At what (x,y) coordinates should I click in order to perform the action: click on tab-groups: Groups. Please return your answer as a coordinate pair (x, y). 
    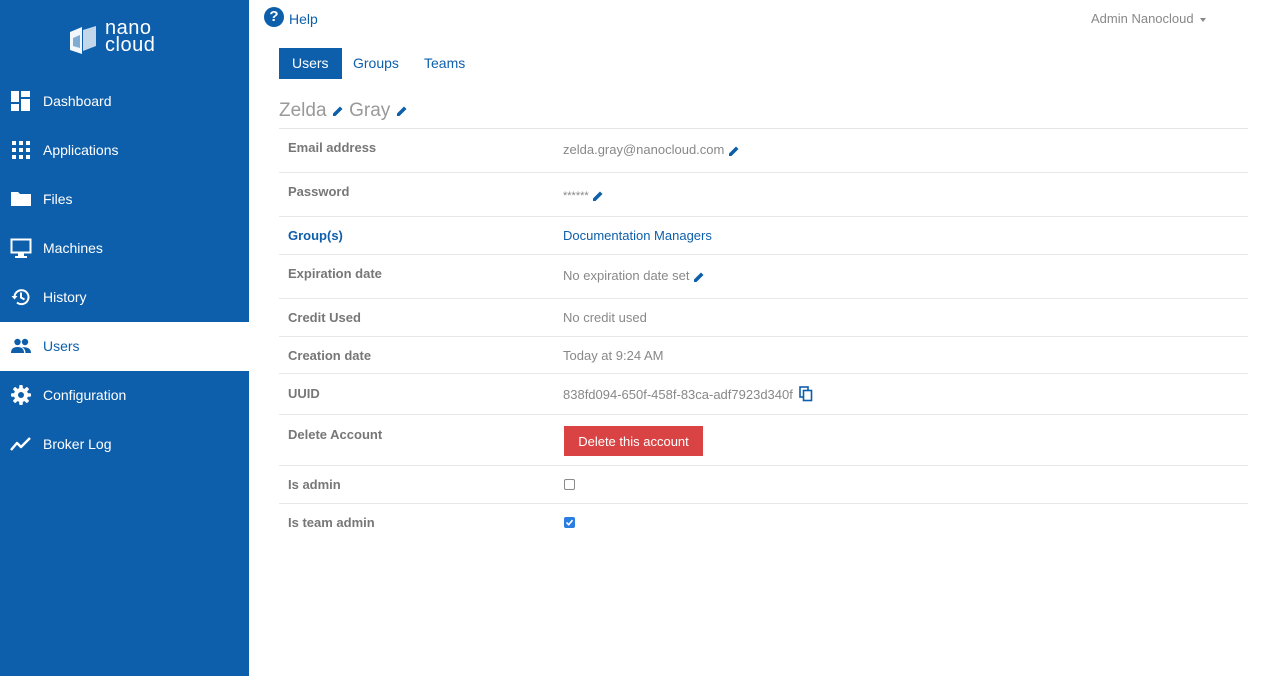
    Looking at the image, I should click on (376, 63).